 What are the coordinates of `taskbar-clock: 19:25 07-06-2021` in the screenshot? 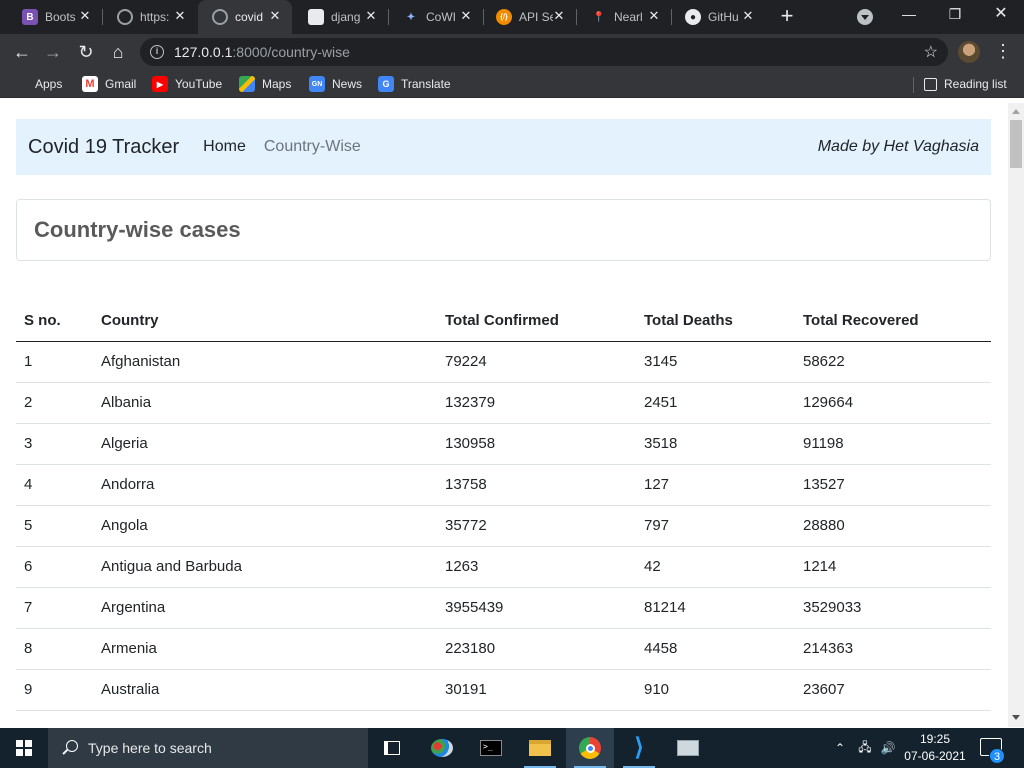 It's located at (935, 748).